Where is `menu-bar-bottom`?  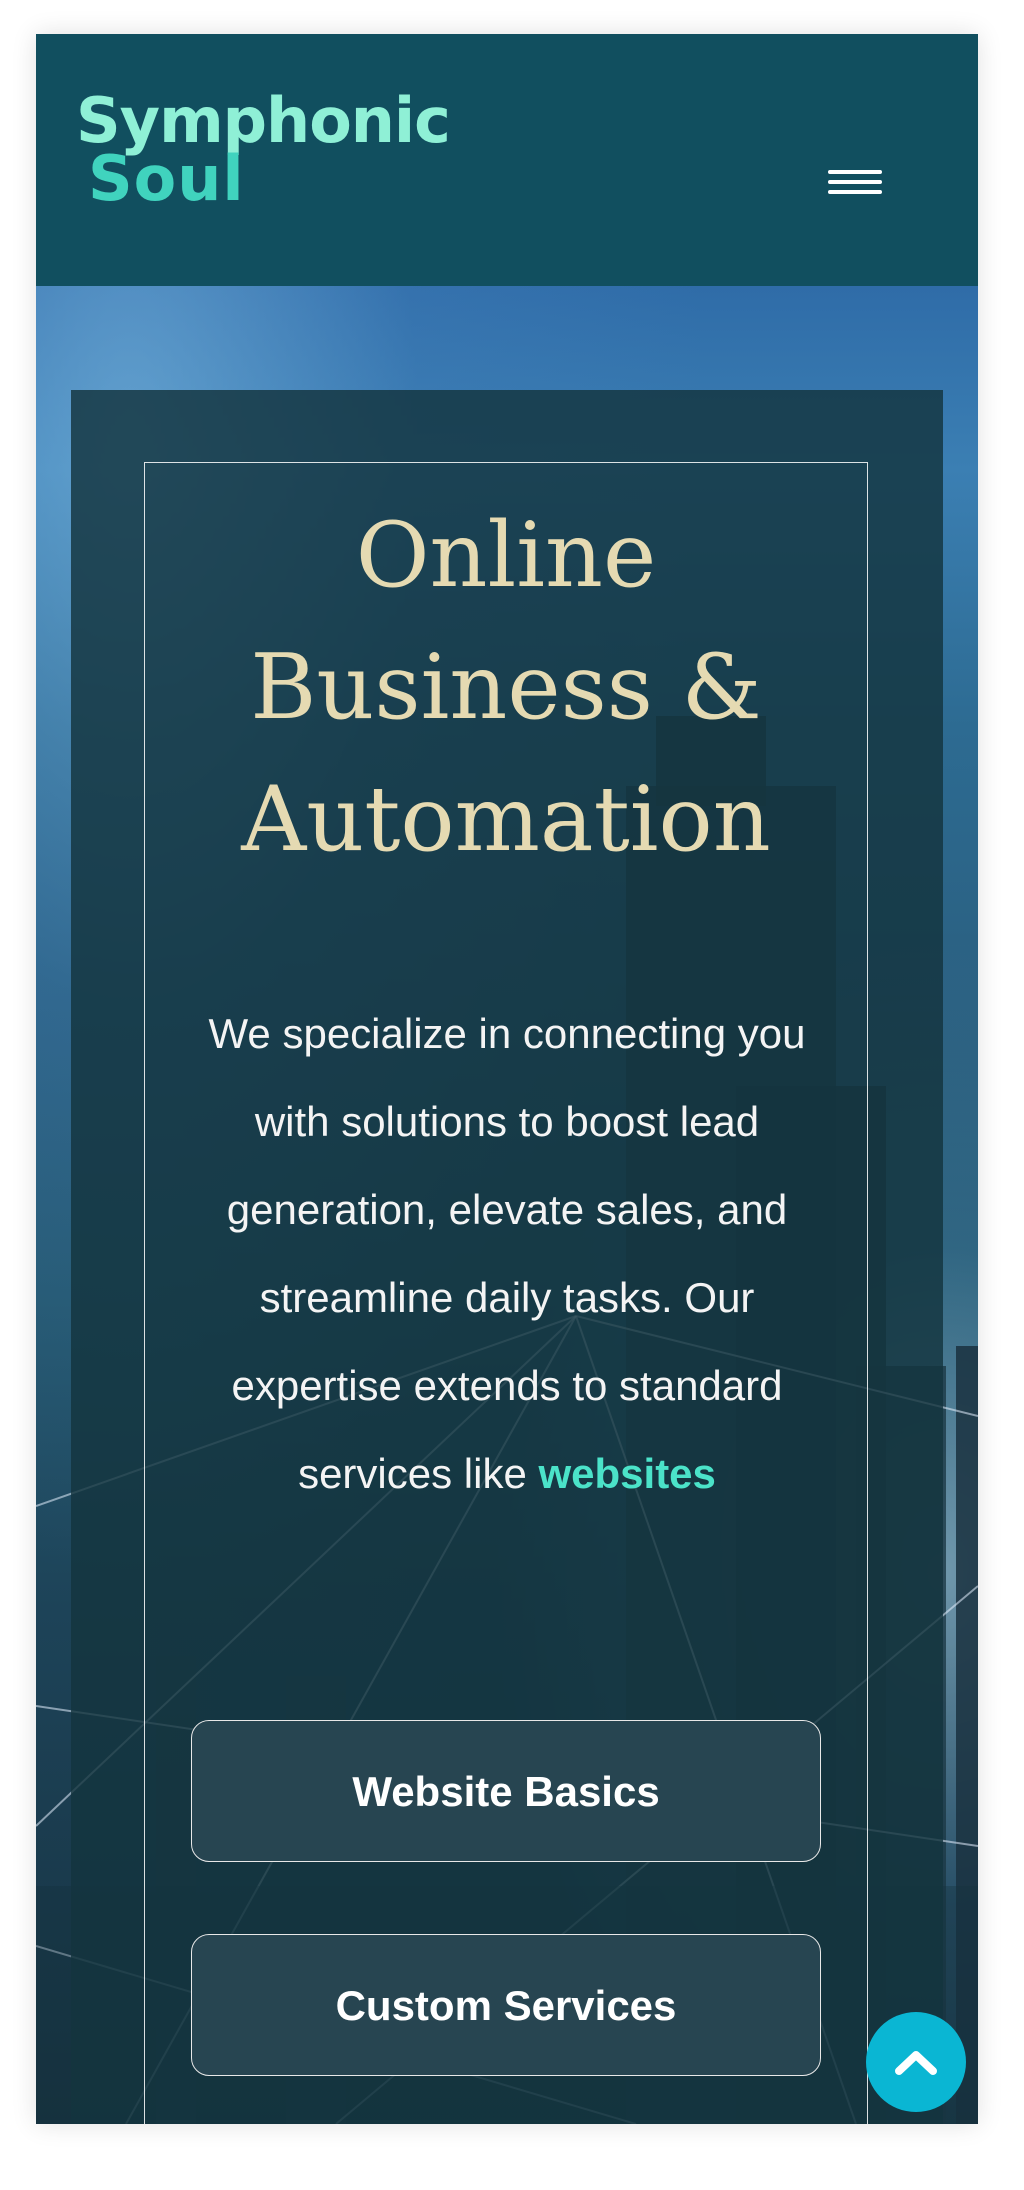
menu-bar-bottom is located at coordinates (855, 192).